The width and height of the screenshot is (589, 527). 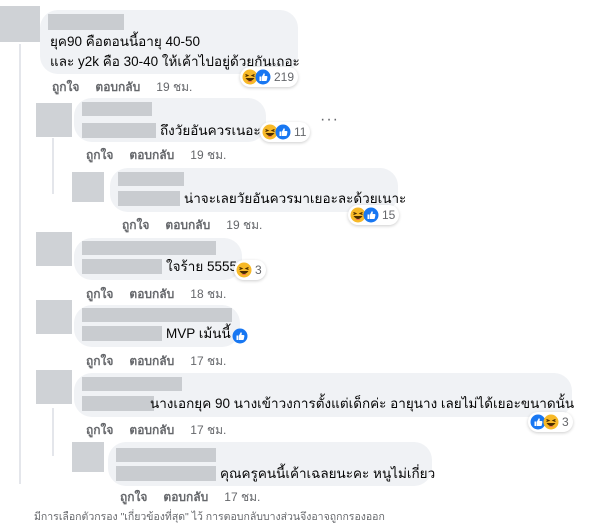 I want to click on reaction-summary: 15, so click(x=374, y=215).